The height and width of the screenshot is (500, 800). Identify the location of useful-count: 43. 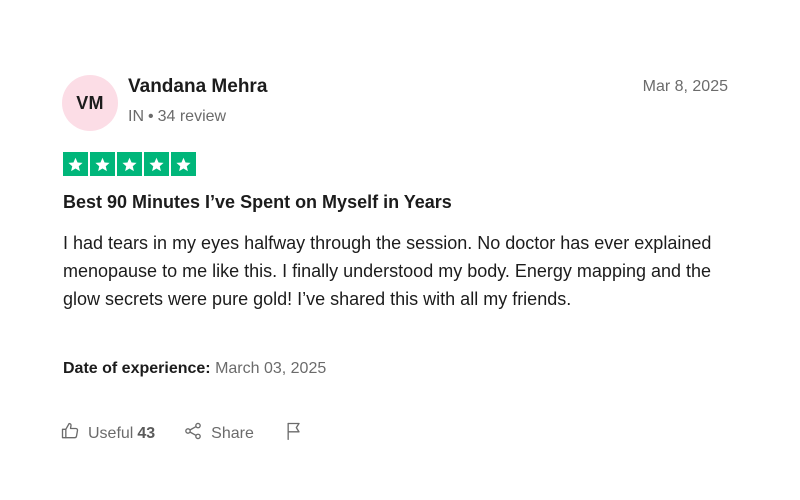
(146, 433).